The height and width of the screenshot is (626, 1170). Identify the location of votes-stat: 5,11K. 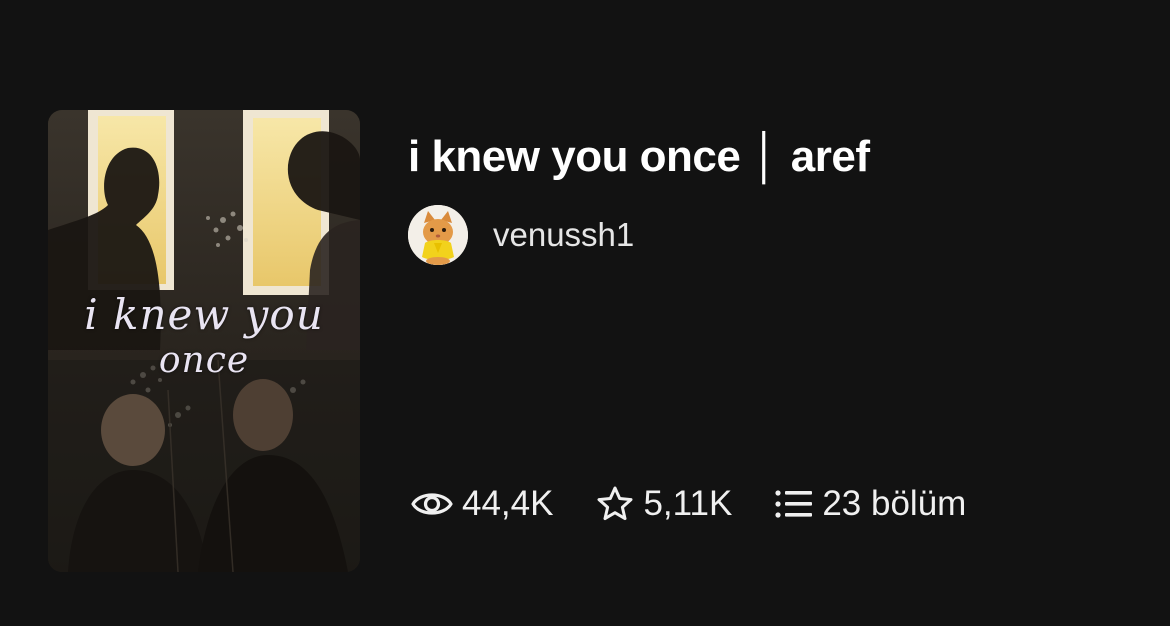
(663, 504).